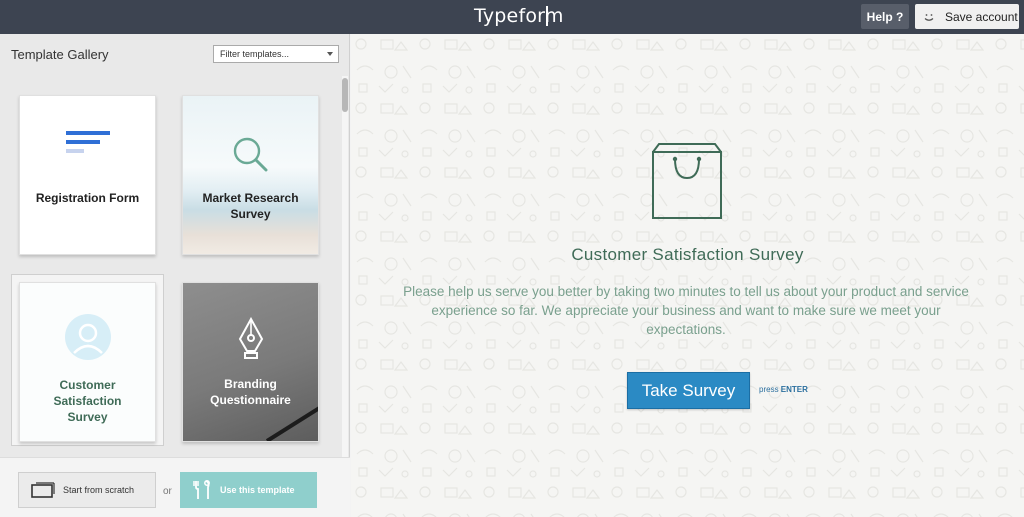  I want to click on smiley-icon, so click(929, 17).